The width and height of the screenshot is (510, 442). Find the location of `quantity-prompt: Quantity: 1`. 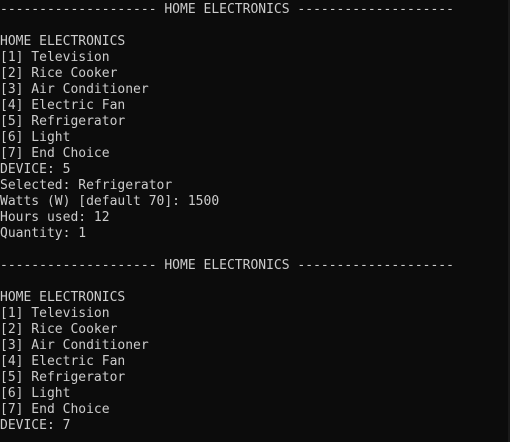

quantity-prompt: Quantity: 1 is located at coordinates (43, 233).